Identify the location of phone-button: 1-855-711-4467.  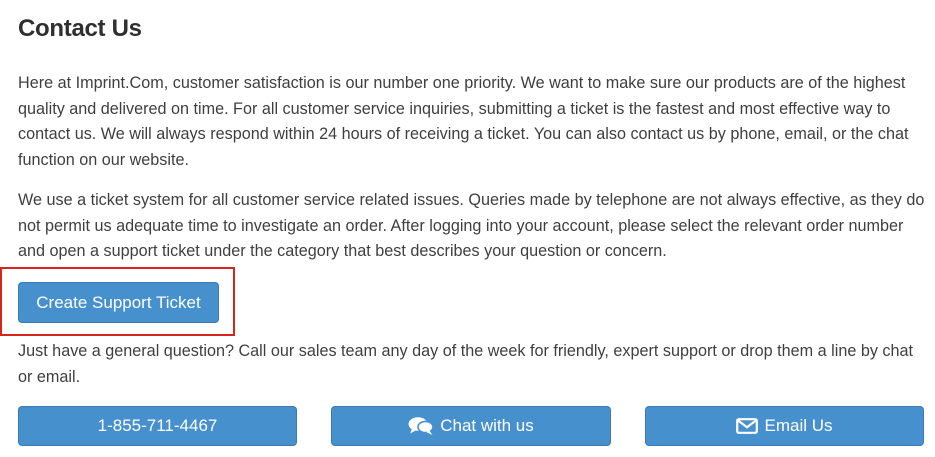
(157, 426).